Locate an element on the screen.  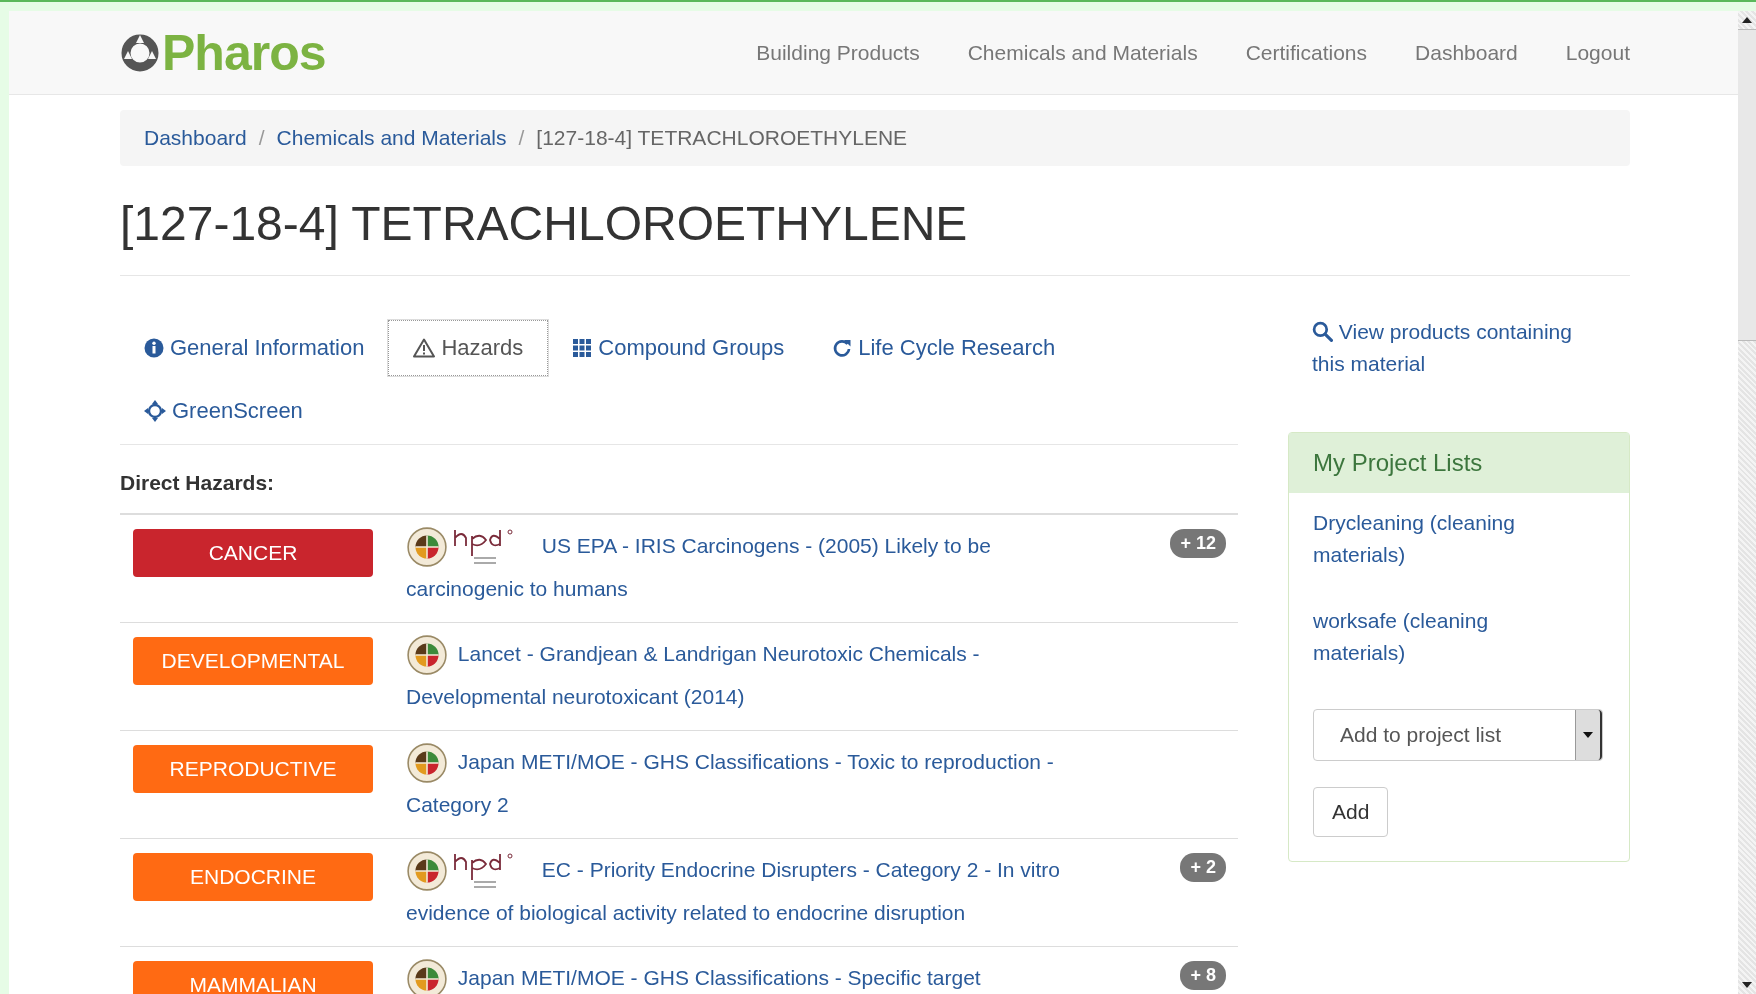
hazard-source-link: US EPA - IRIS Carcinogens - (2005) Likely to be carcinogenic to humans is located at coordinates (751, 568).